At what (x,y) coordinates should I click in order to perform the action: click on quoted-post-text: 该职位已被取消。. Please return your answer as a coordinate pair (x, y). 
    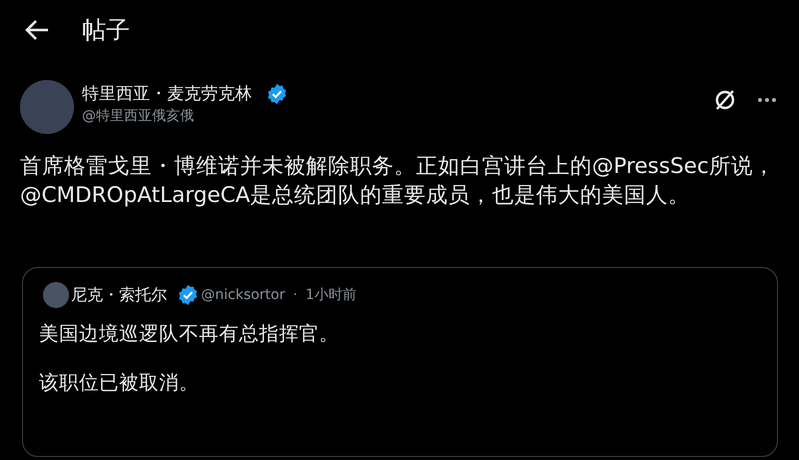
    Looking at the image, I should click on (119, 383).